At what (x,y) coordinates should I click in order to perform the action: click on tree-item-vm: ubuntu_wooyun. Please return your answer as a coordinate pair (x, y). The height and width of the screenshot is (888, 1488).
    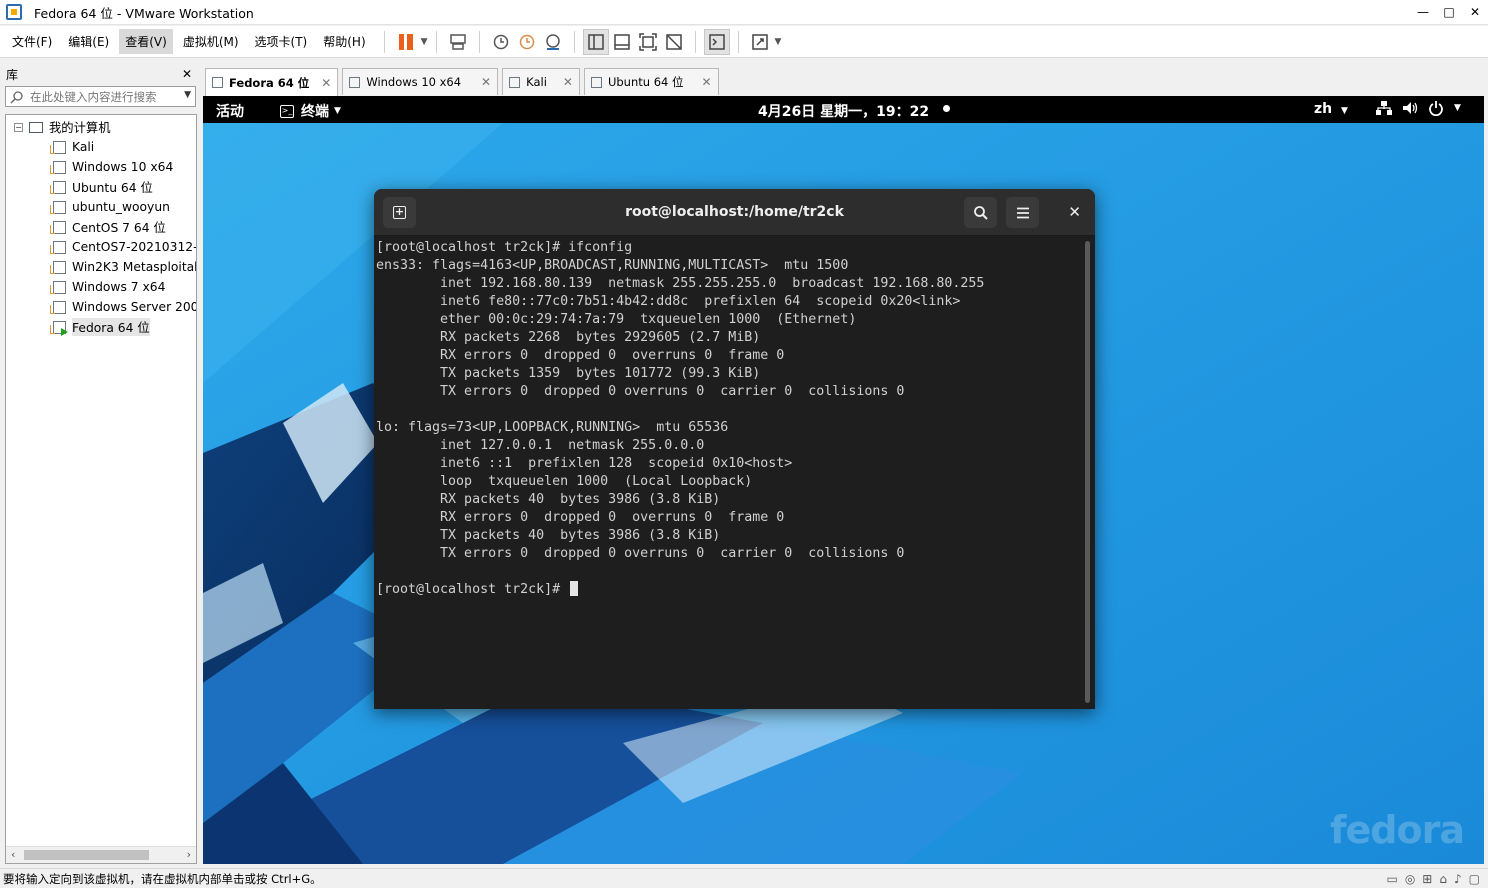
    Looking at the image, I should click on (110, 207).